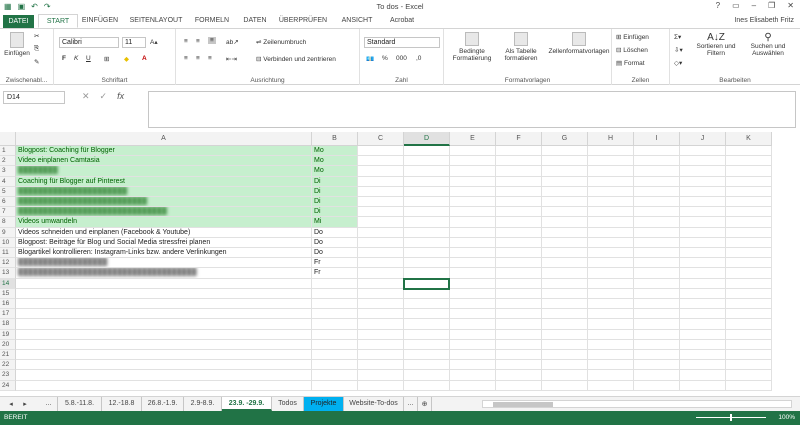 This screenshot has height=425, width=800. I want to click on cell-f9, so click(519, 232).